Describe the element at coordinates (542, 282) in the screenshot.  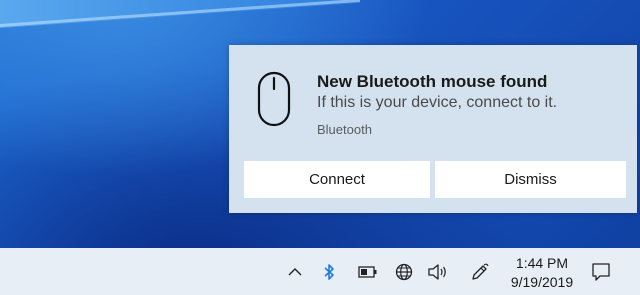
I see `clock-date: 9/19/2019` at that location.